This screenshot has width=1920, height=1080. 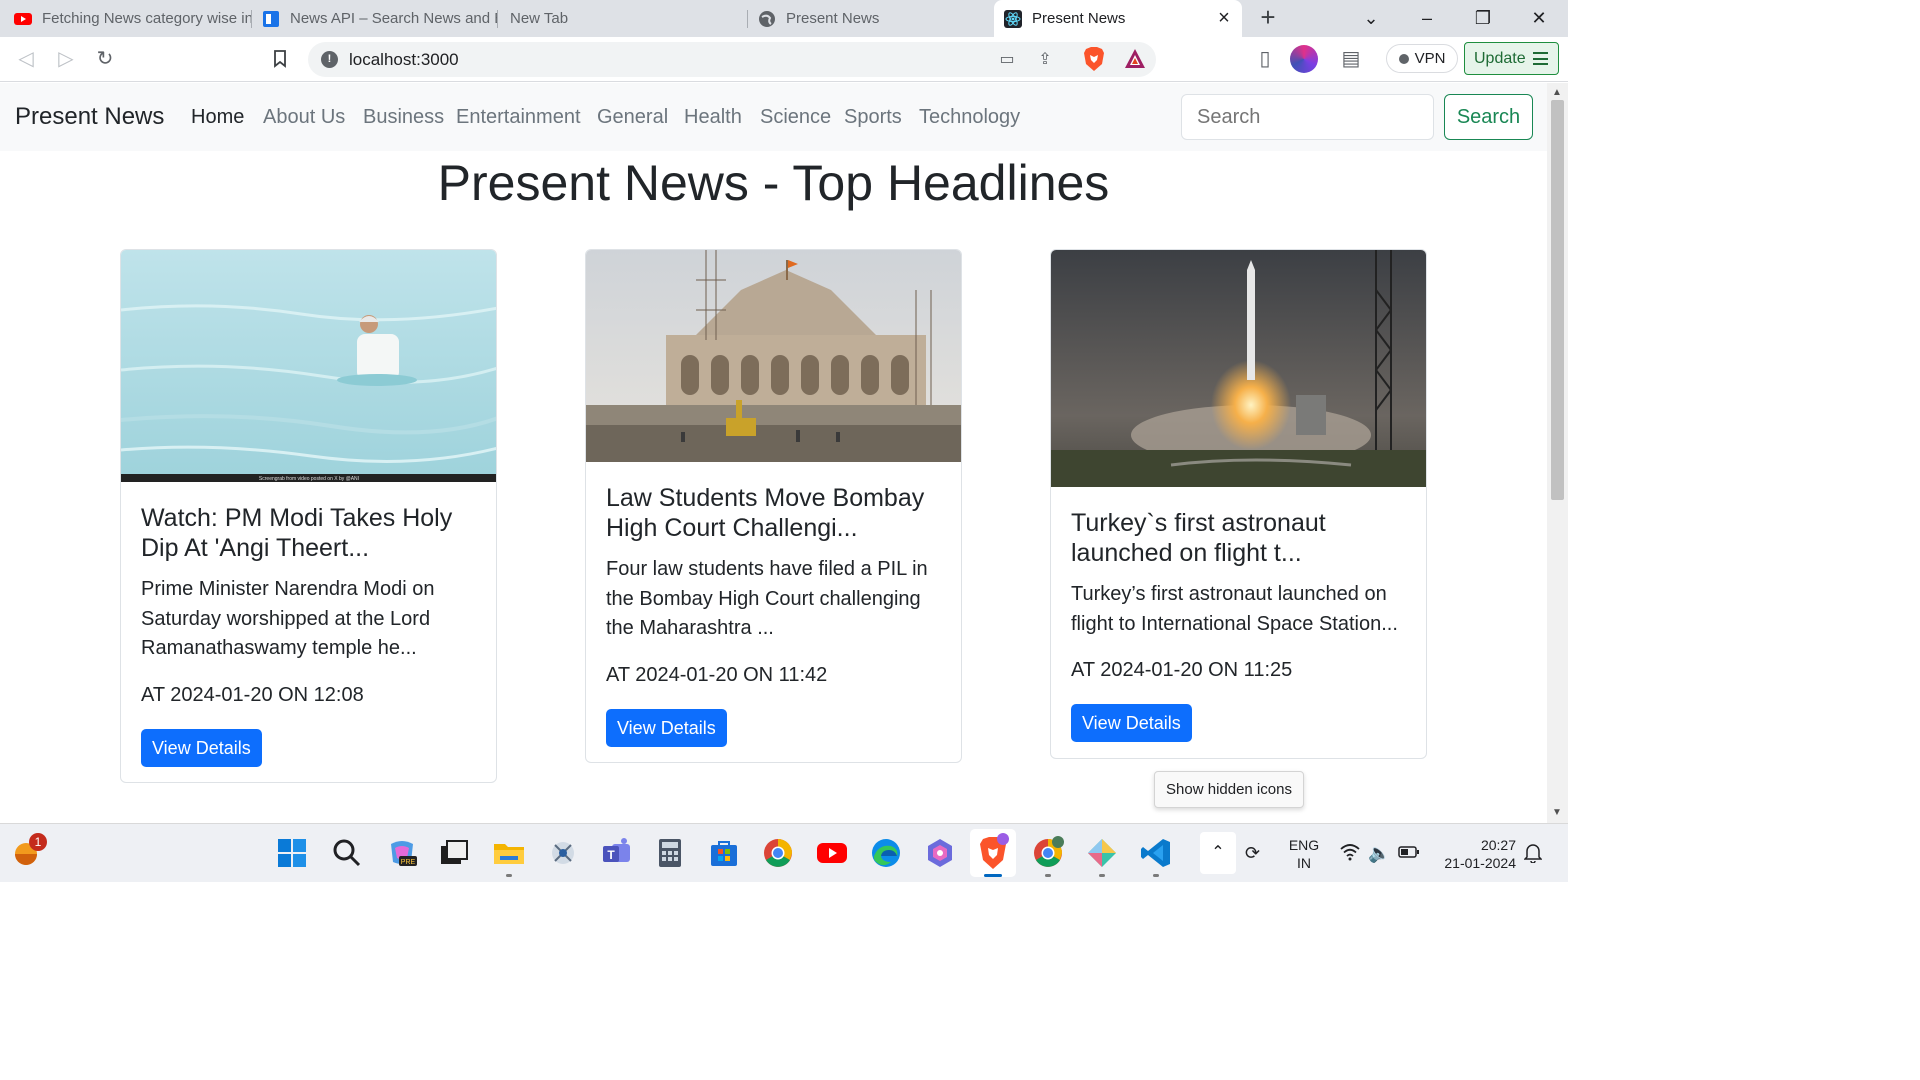 What do you see at coordinates (1218, 853) in the screenshot?
I see `show-hidden-icons-chevron-icon: ⌃` at bounding box center [1218, 853].